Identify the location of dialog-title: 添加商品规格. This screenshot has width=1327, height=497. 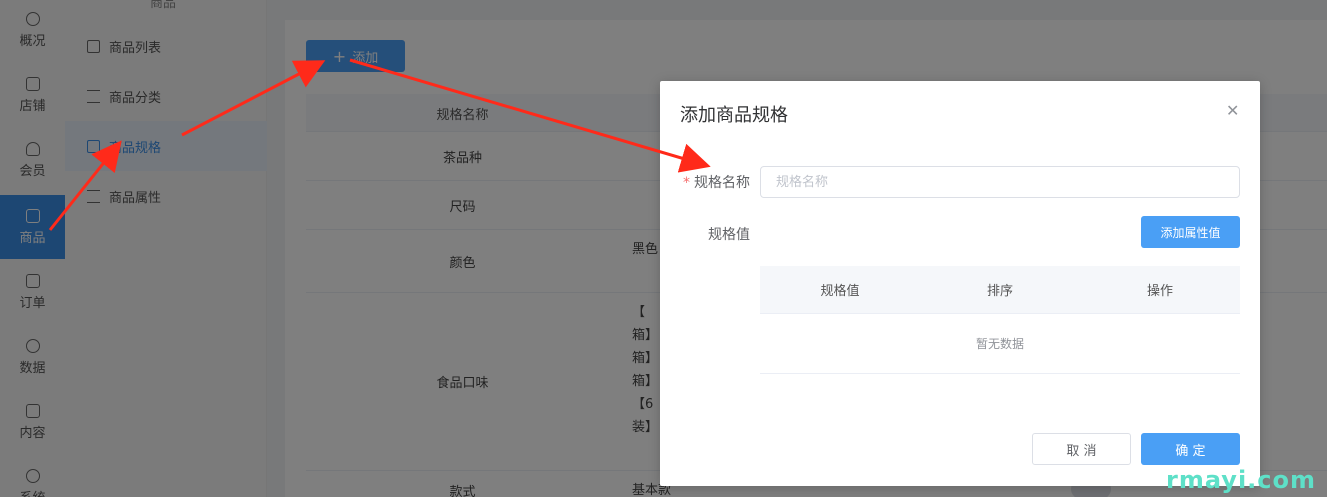
(734, 115).